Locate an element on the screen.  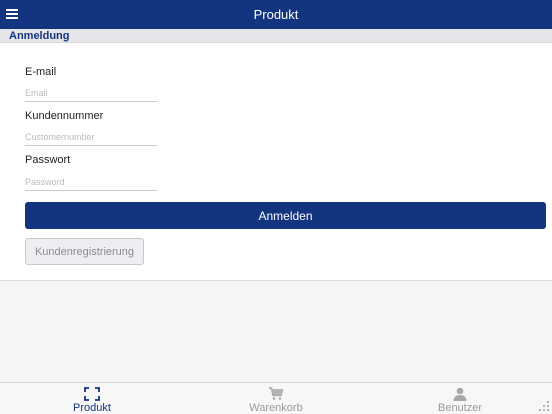
password-label: Passwort is located at coordinates (48, 160).